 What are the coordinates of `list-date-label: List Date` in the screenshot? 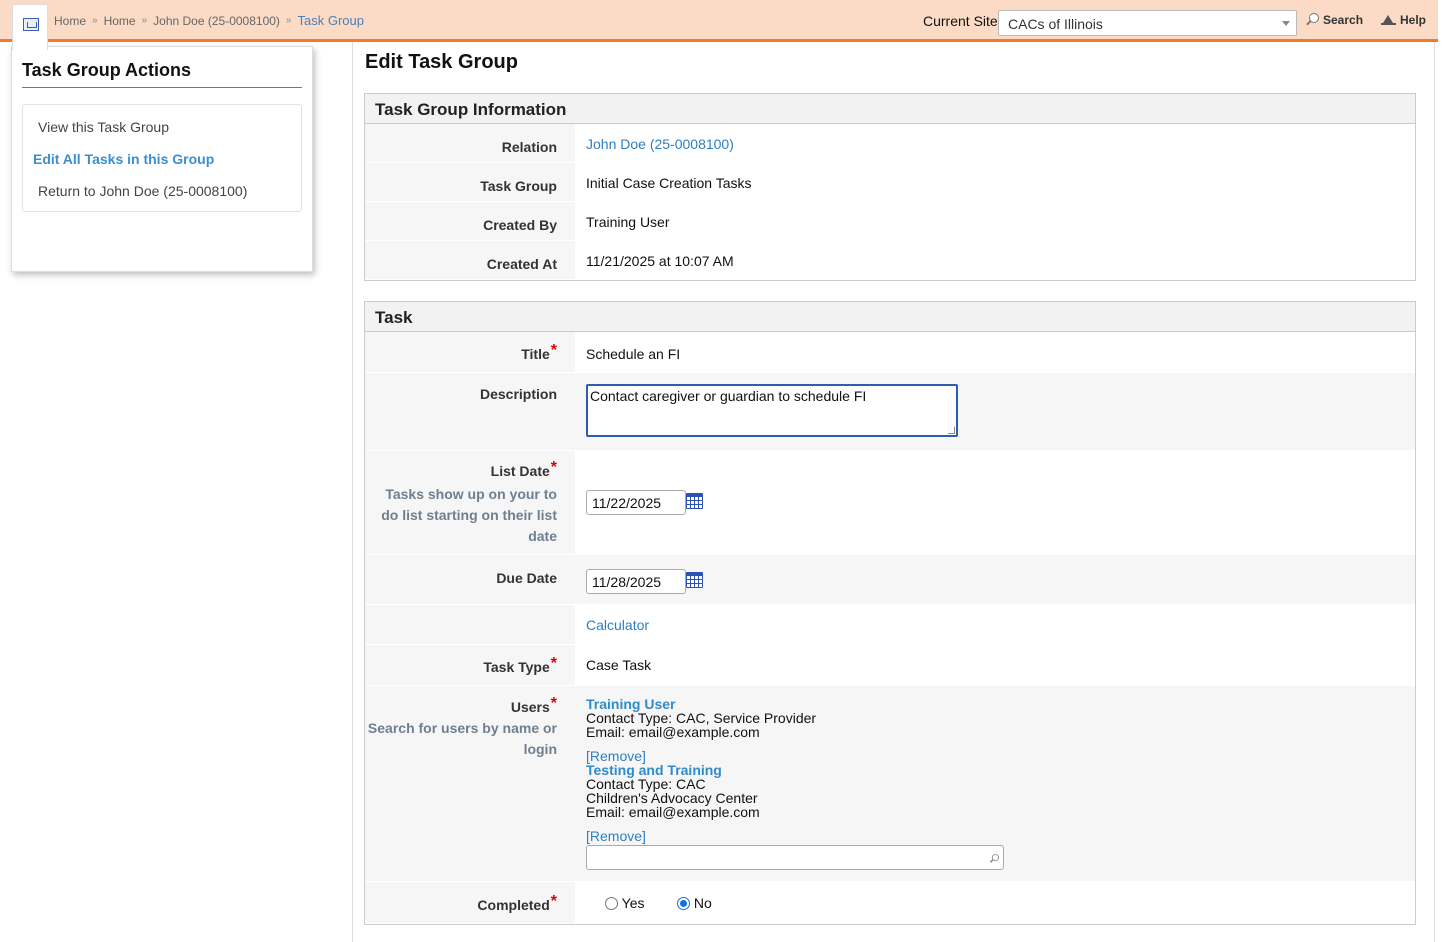 It's located at (520, 471).